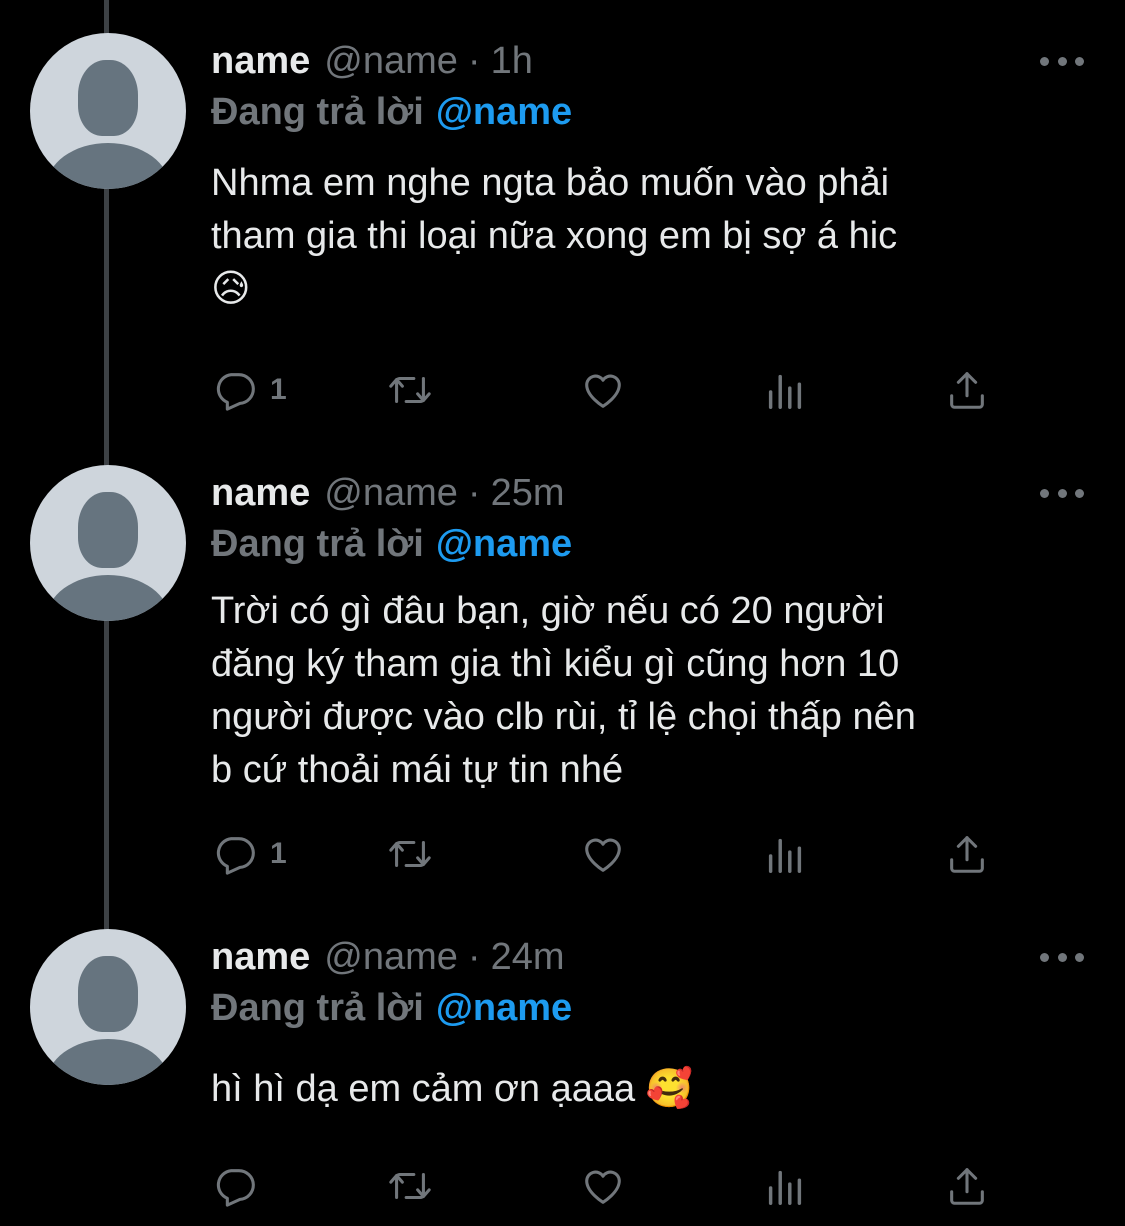  What do you see at coordinates (528, 957) in the screenshot?
I see `timestamp: 24m` at bounding box center [528, 957].